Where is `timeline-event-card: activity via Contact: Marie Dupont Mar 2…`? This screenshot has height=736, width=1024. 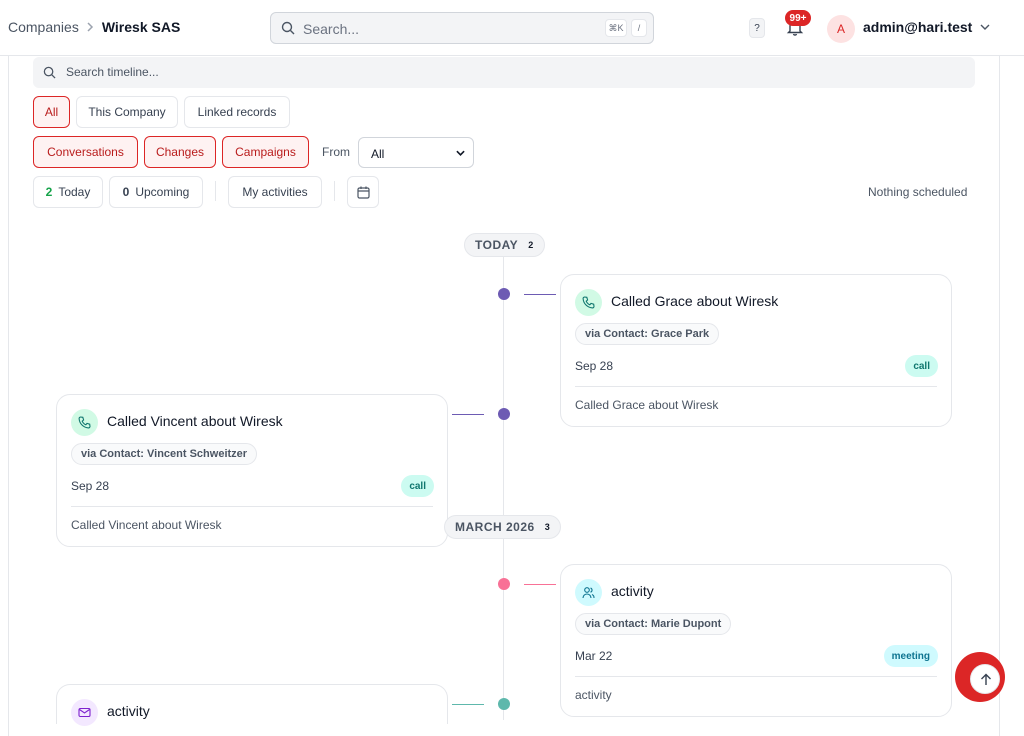 timeline-event-card: activity via Contact: Marie Dupont Mar 2… is located at coordinates (756, 640).